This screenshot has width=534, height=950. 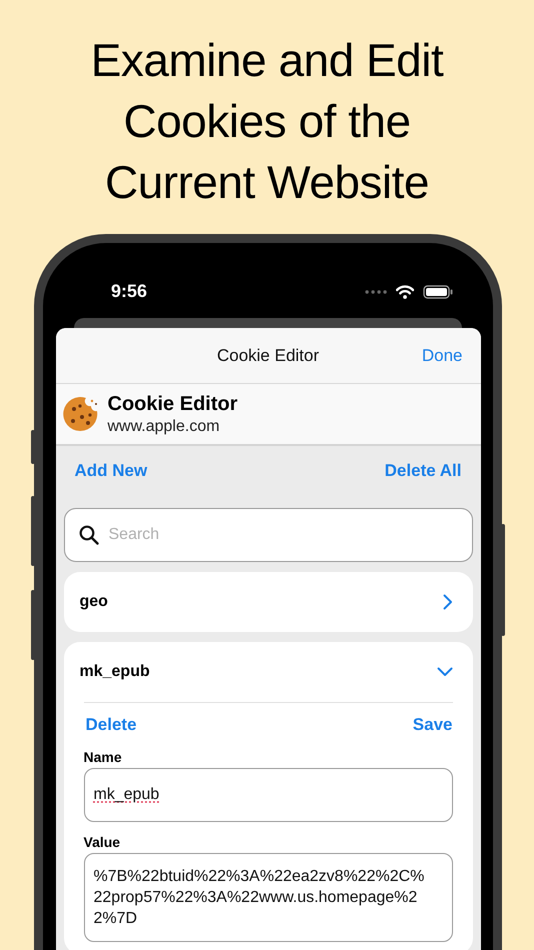 I want to click on value-field: %7B%22btuid%22%3A%22ea2zv8%22%2C%22prop57%22%3A%22www.us.homepage%22%7D, so click(x=268, y=897).